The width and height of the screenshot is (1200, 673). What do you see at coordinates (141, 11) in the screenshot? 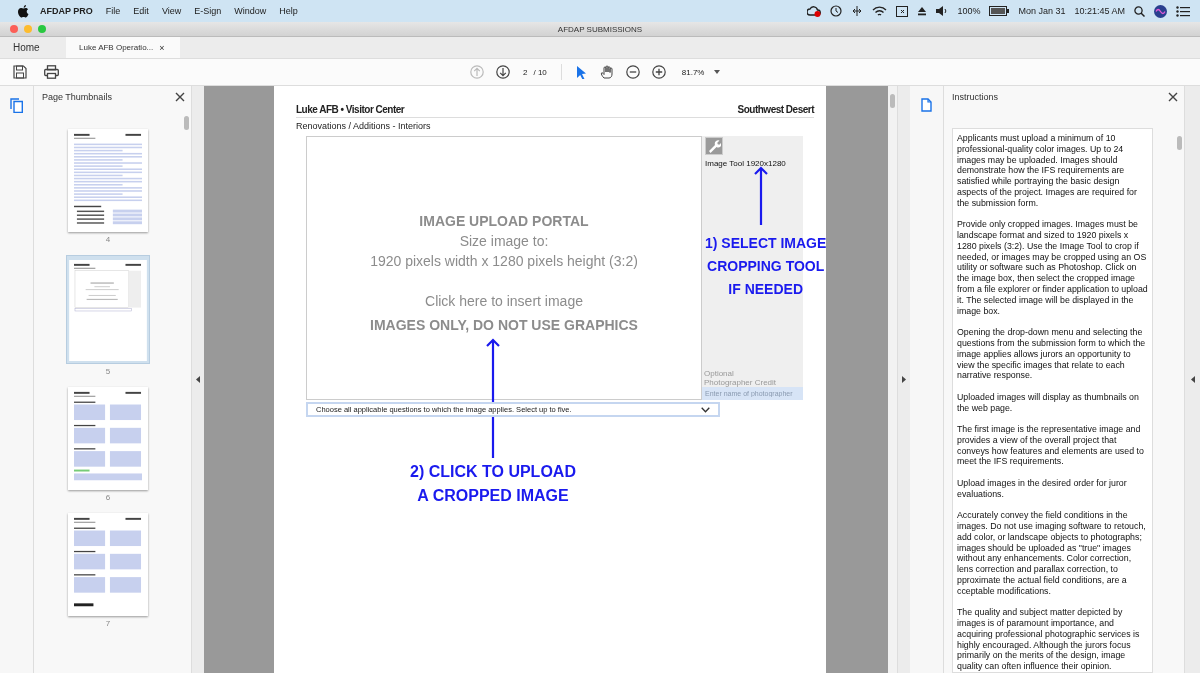
I see `menu-item: Edit` at bounding box center [141, 11].